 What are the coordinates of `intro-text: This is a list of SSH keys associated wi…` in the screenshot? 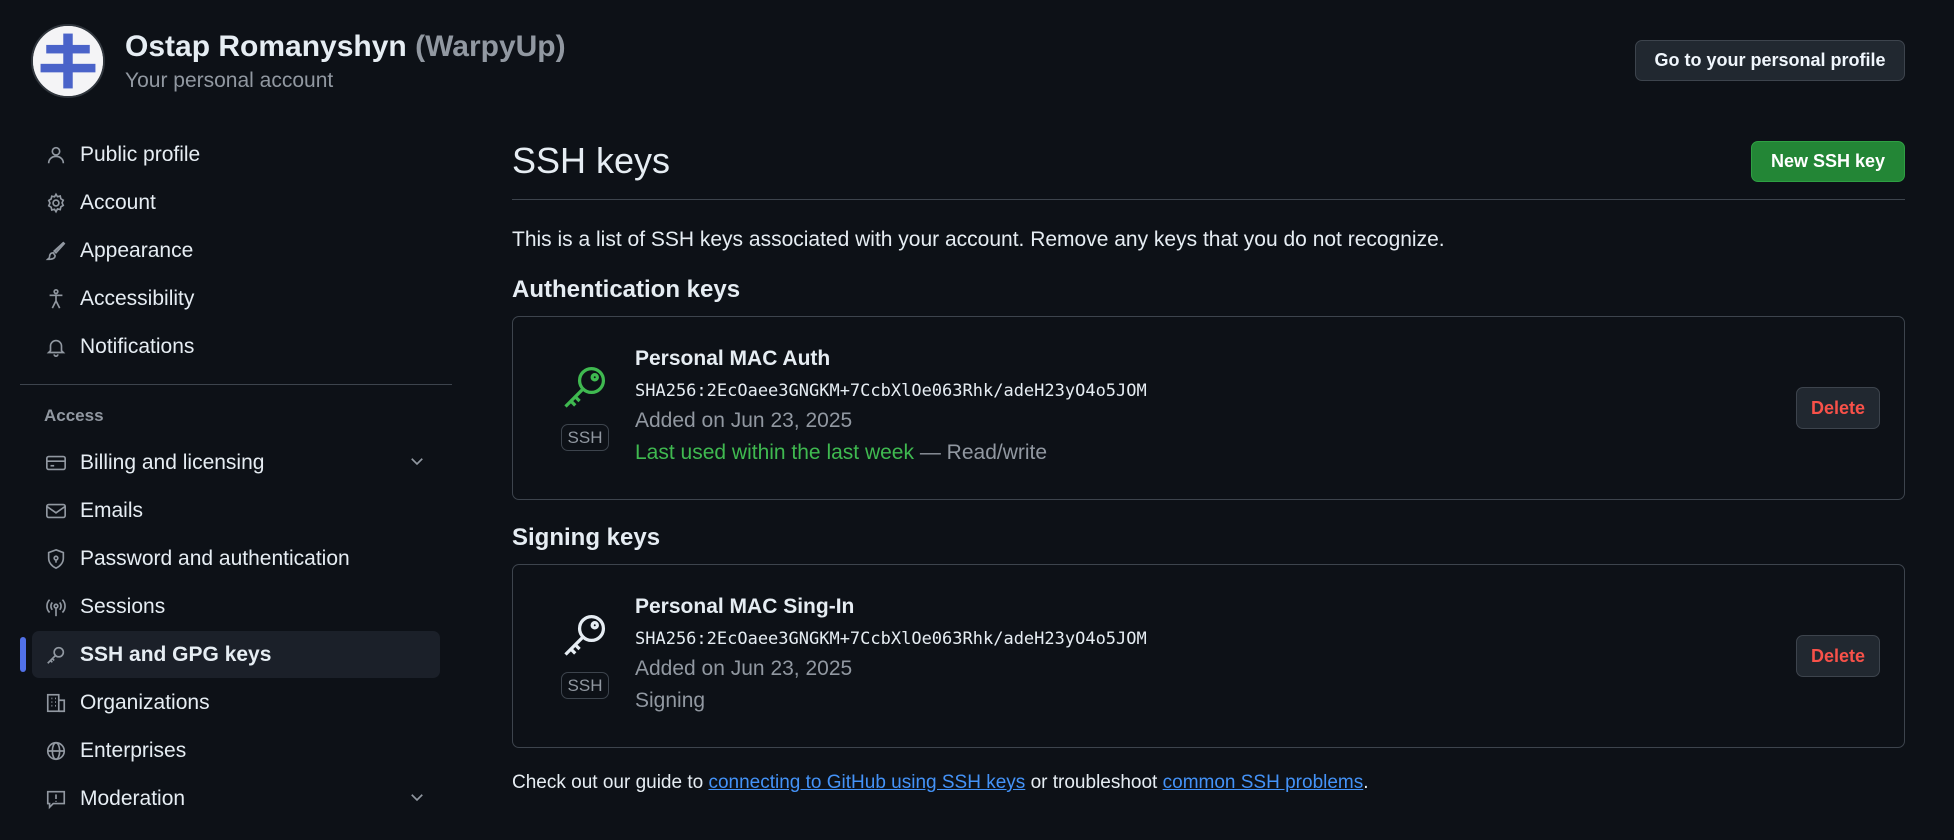 It's located at (978, 239).